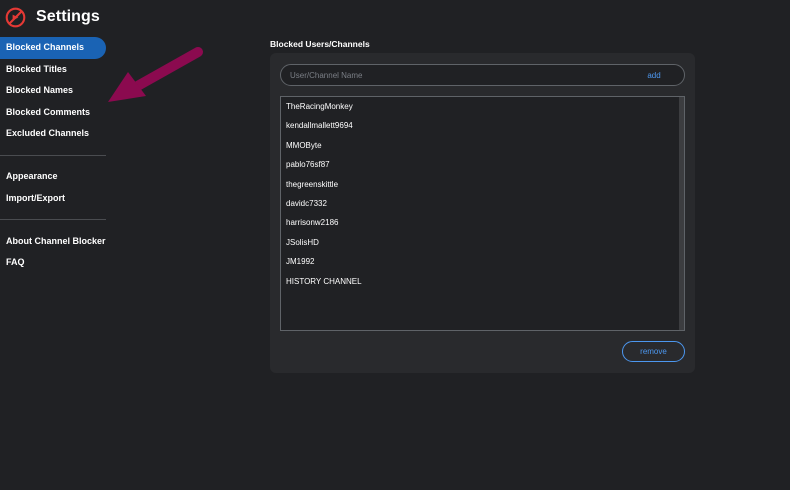  Describe the element at coordinates (480, 203) in the screenshot. I see `list-item: davidc7332` at that location.